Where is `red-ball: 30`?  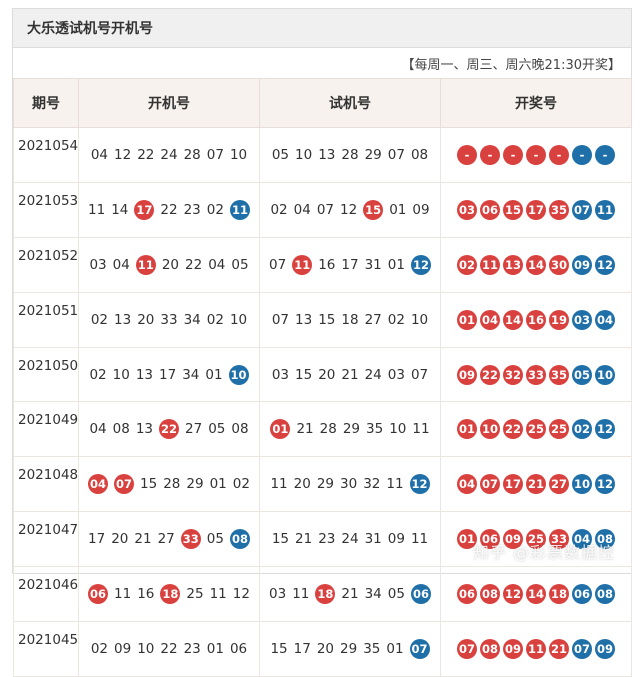 red-ball: 30 is located at coordinates (559, 264).